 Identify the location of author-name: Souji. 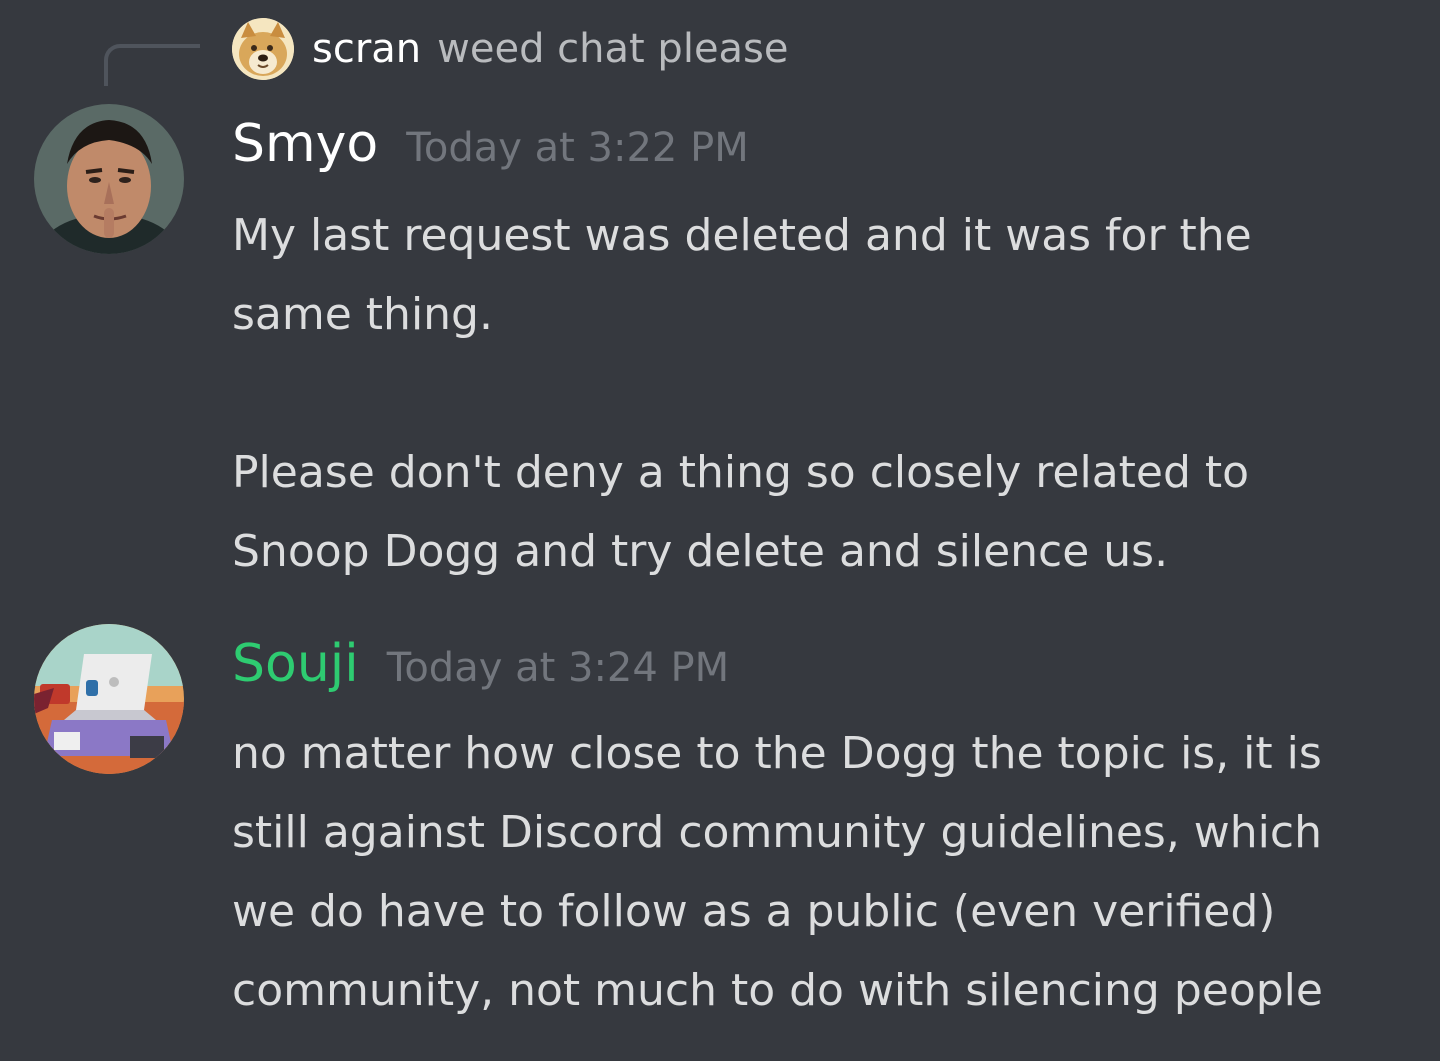
(295, 664).